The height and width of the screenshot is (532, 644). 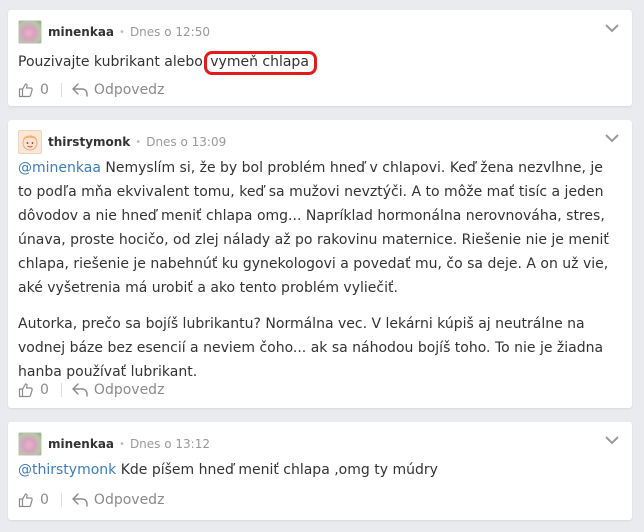 I want to click on comment-header: minenkaa • Dnes o 13:12, so click(x=114, y=444).